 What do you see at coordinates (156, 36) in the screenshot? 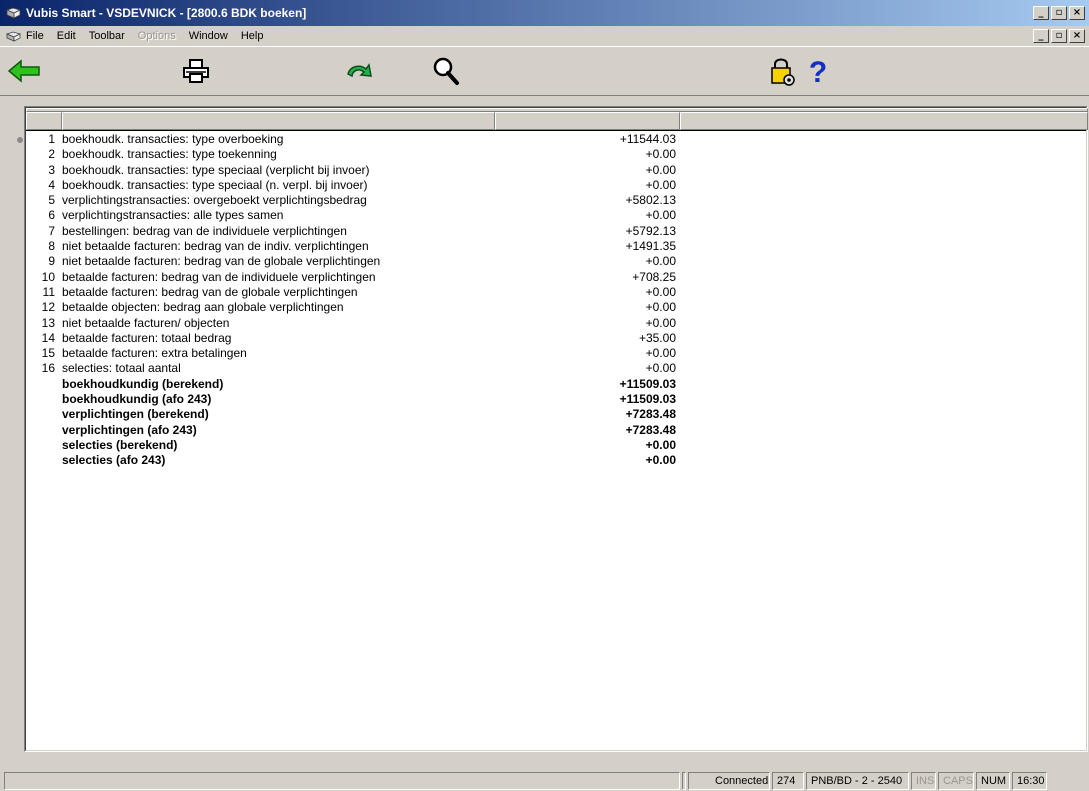
I see `menu-options: Options` at bounding box center [156, 36].